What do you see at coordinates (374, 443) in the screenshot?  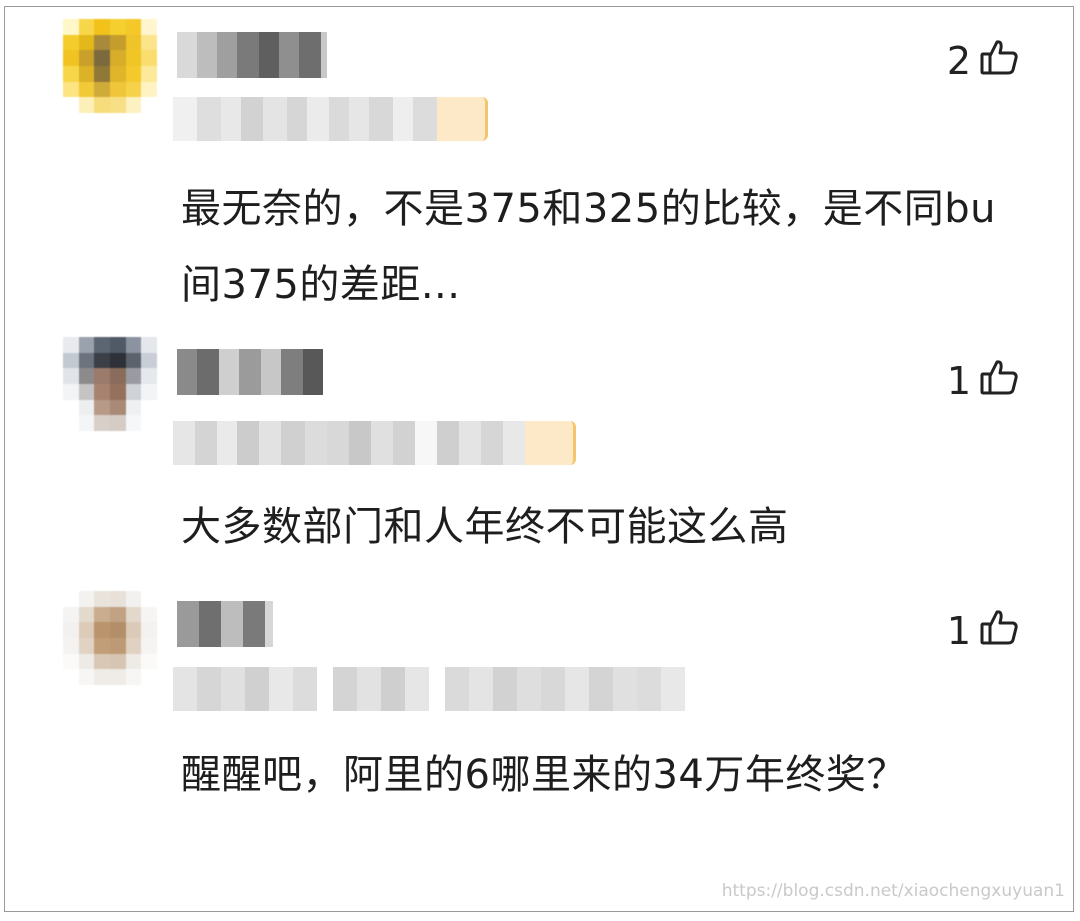 I see `user-meta-blurred` at bounding box center [374, 443].